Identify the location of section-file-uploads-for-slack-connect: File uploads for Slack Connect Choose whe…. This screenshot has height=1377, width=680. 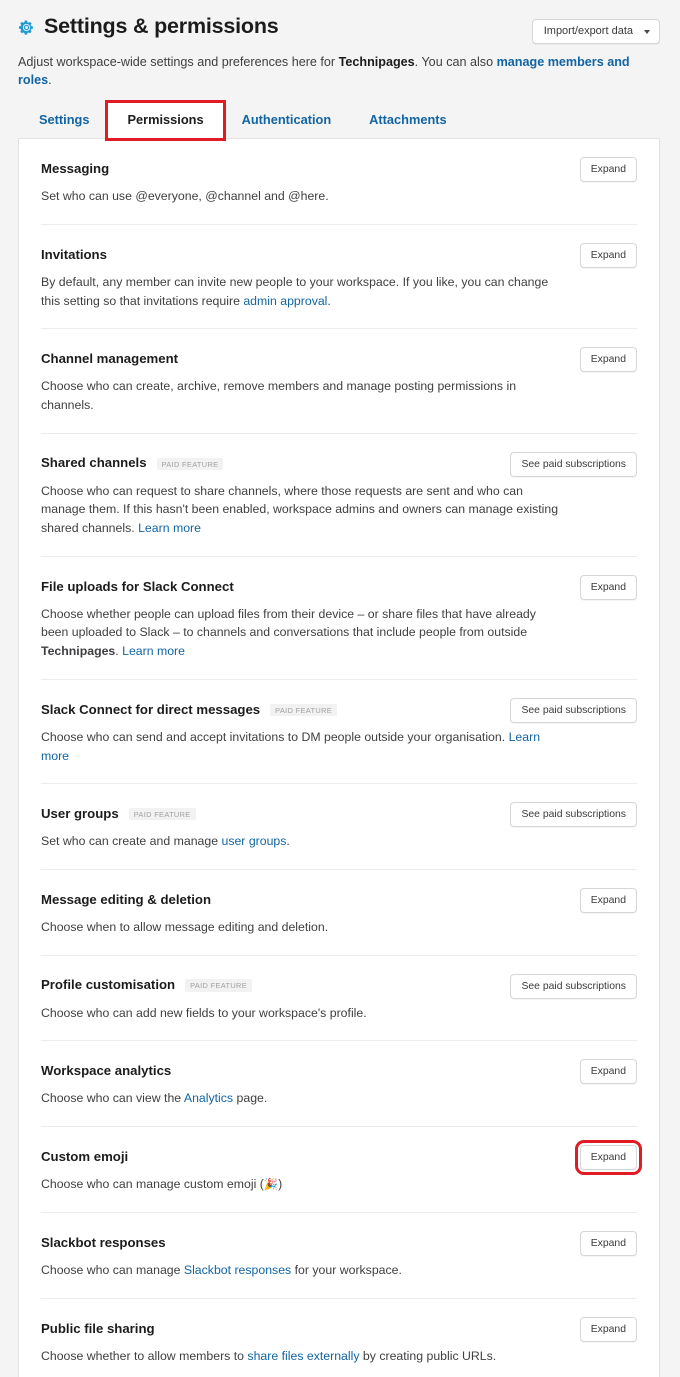
(339, 618).